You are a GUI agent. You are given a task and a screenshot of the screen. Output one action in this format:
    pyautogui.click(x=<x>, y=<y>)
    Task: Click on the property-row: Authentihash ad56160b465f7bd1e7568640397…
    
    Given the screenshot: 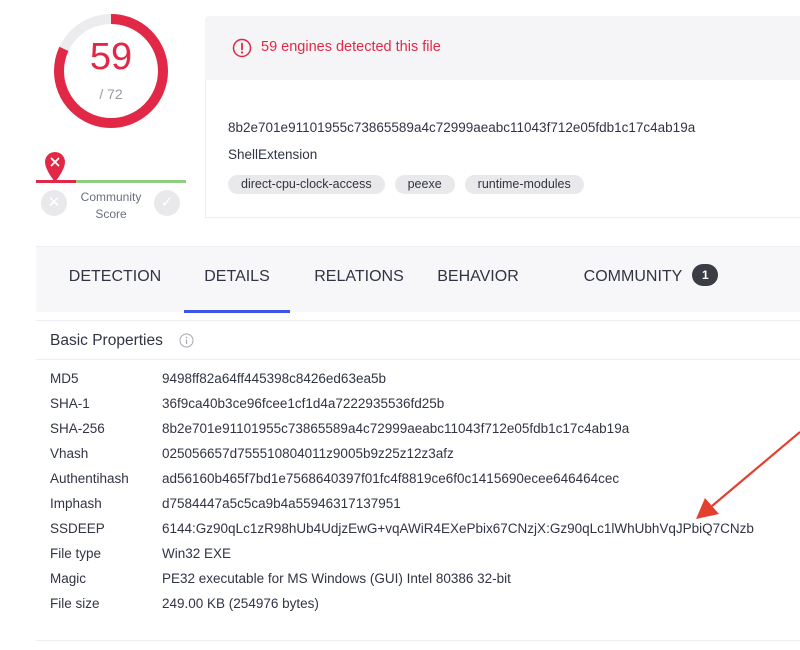 What is the action you would take?
    pyautogui.click(x=425, y=480)
    